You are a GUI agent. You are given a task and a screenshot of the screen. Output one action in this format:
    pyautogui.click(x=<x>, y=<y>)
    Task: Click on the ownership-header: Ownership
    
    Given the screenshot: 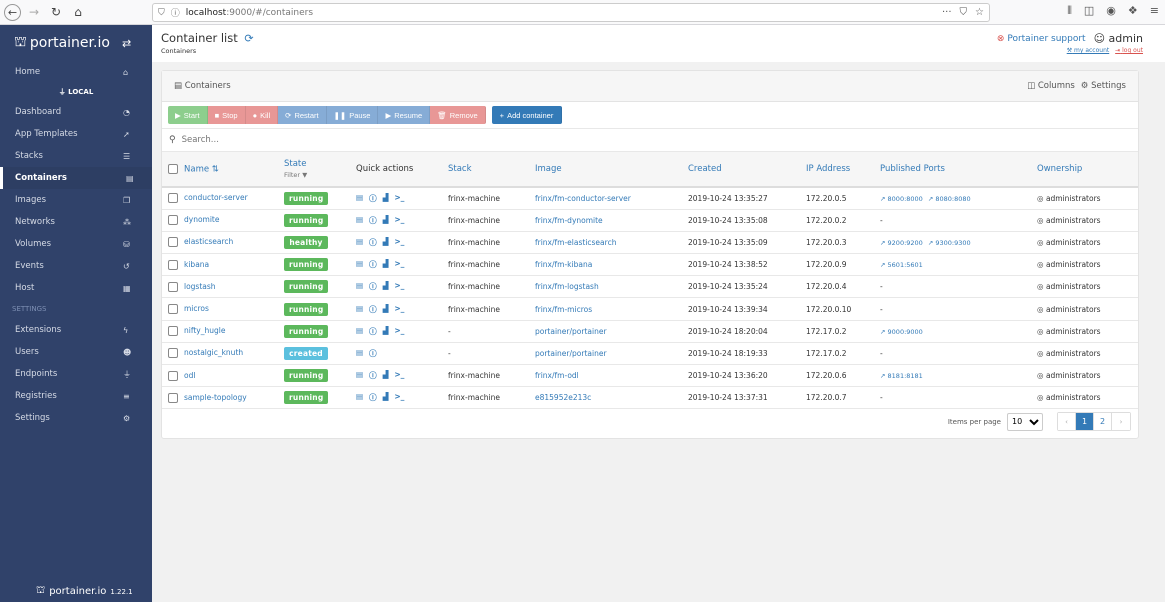 What is the action you would take?
    pyautogui.click(x=1087, y=169)
    